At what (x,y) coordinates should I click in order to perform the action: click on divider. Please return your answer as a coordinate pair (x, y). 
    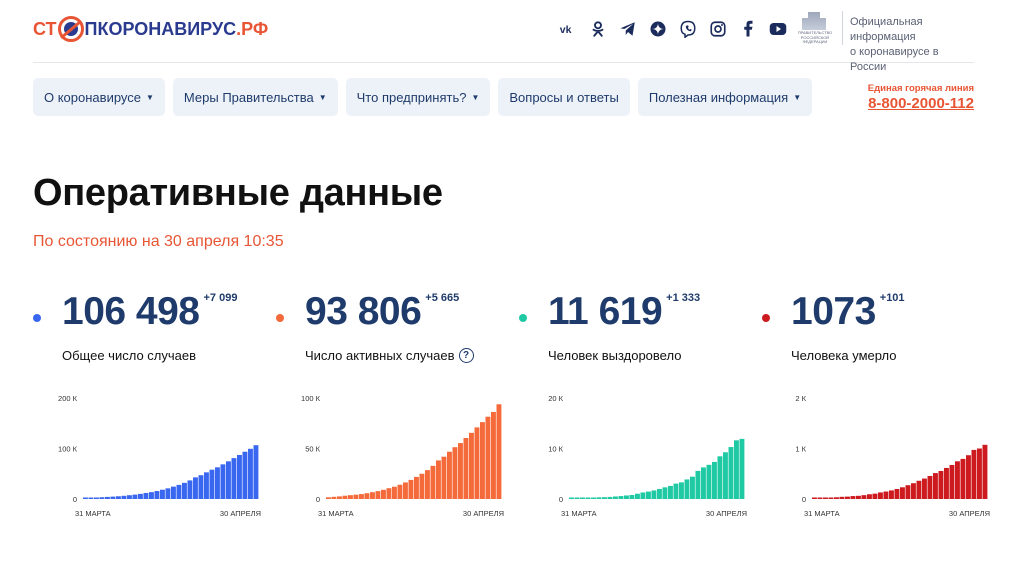
    Looking at the image, I should click on (842, 28).